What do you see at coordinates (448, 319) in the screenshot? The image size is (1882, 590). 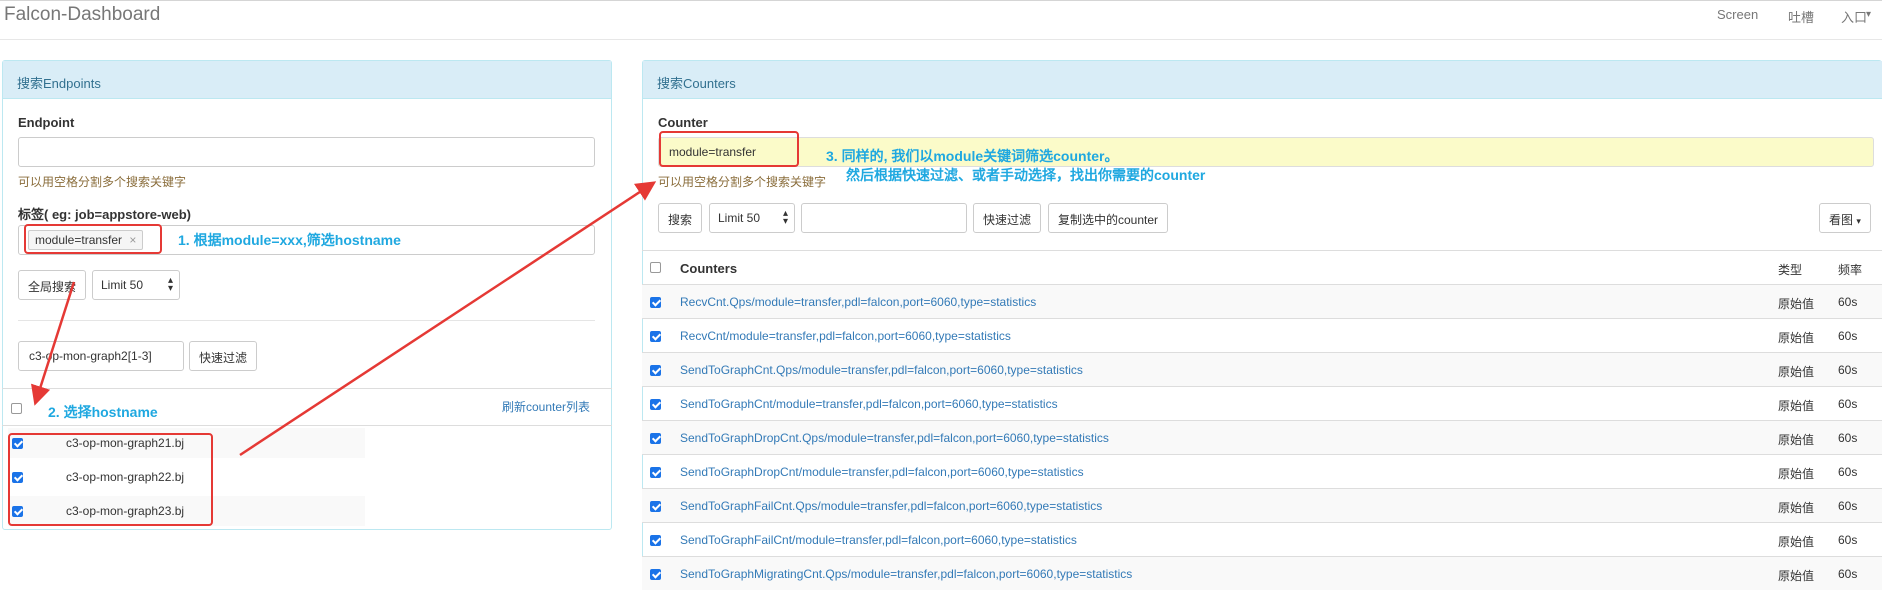 I see `arrow-step2-to-step3` at bounding box center [448, 319].